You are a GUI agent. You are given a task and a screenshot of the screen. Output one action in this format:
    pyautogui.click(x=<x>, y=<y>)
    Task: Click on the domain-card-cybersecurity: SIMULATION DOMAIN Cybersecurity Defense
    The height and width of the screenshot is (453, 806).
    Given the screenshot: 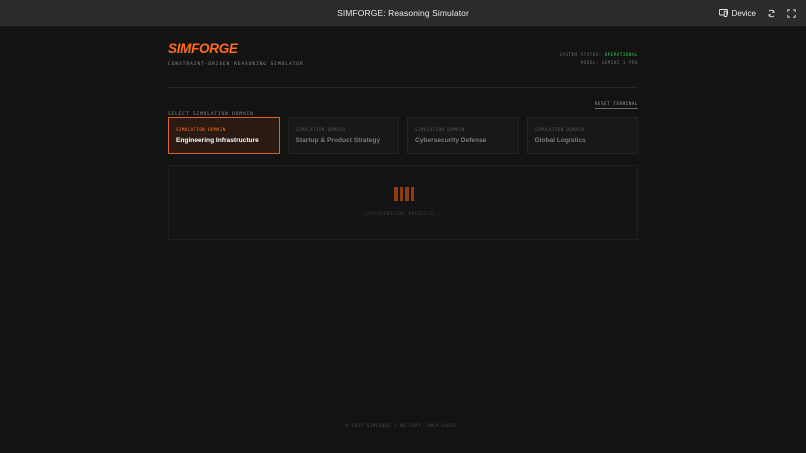 What is the action you would take?
    pyautogui.click(x=463, y=135)
    